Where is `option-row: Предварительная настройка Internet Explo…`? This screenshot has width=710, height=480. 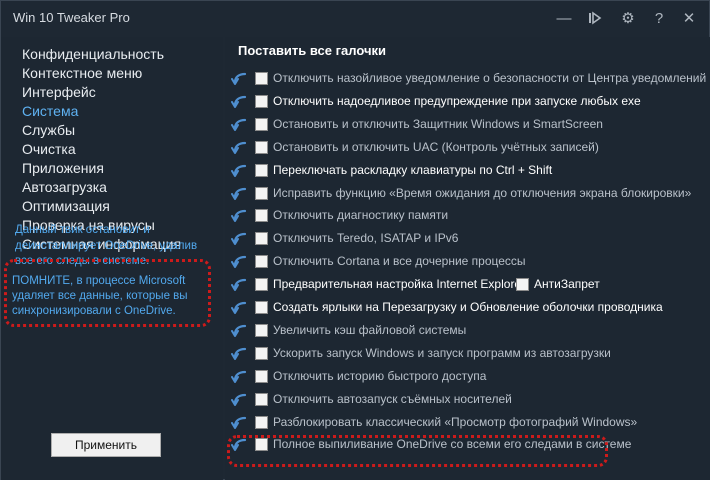 option-row: Предварительная настройка Internet Explo… is located at coordinates (466, 285).